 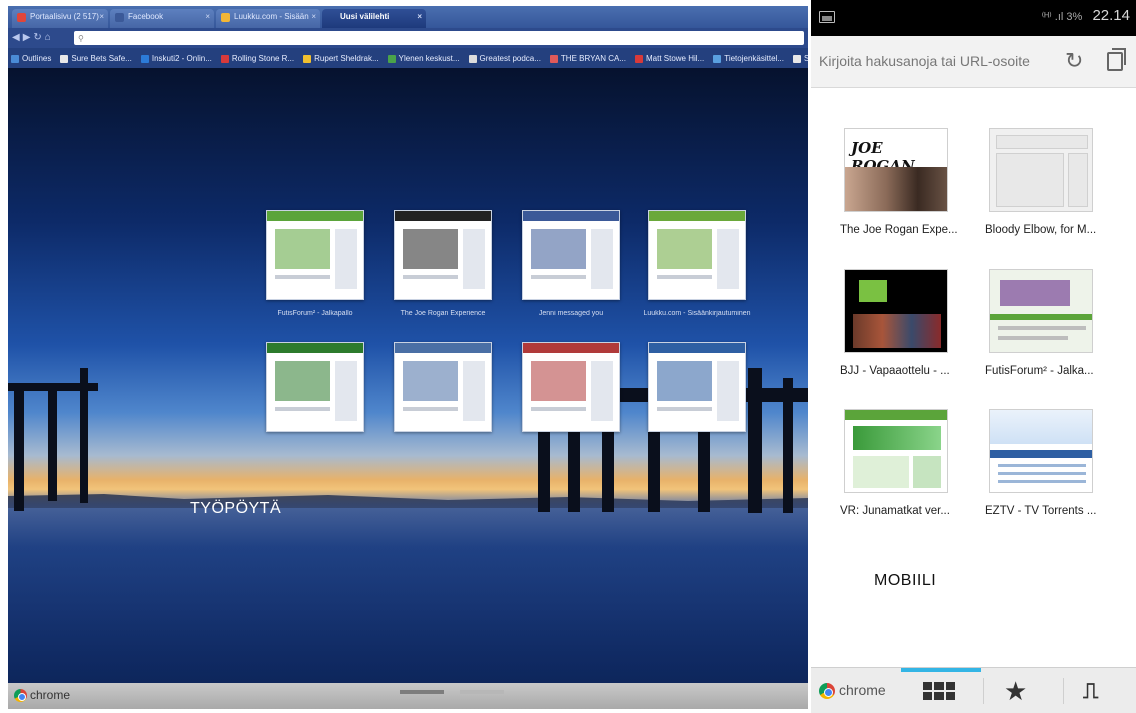 I want to click on most-visited-tile: JOE ROGAN, so click(x=896, y=170).